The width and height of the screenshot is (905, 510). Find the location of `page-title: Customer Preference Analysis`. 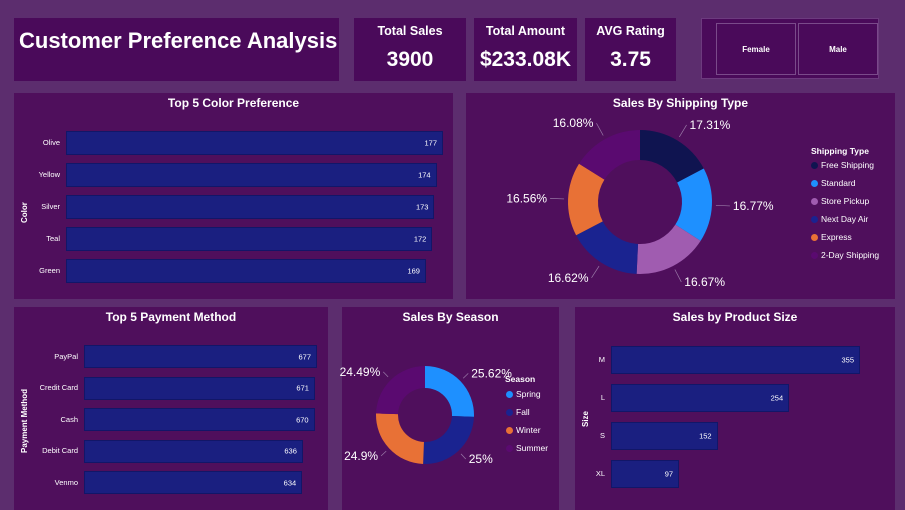

page-title: Customer Preference Analysis is located at coordinates (178, 40).